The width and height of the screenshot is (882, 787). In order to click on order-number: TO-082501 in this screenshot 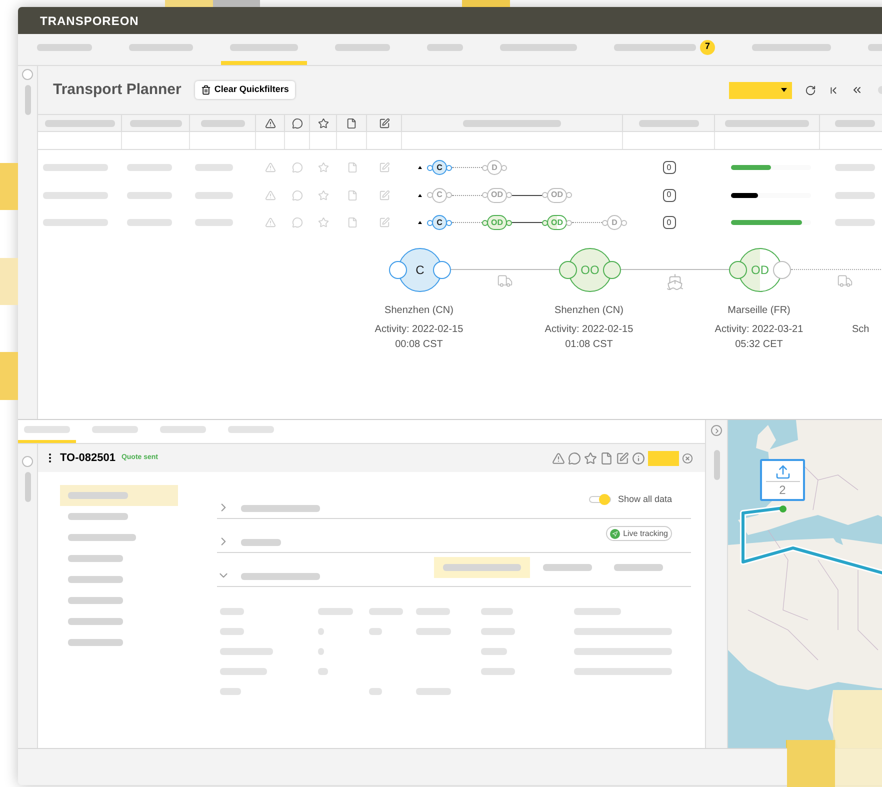, I will do `click(88, 458)`.